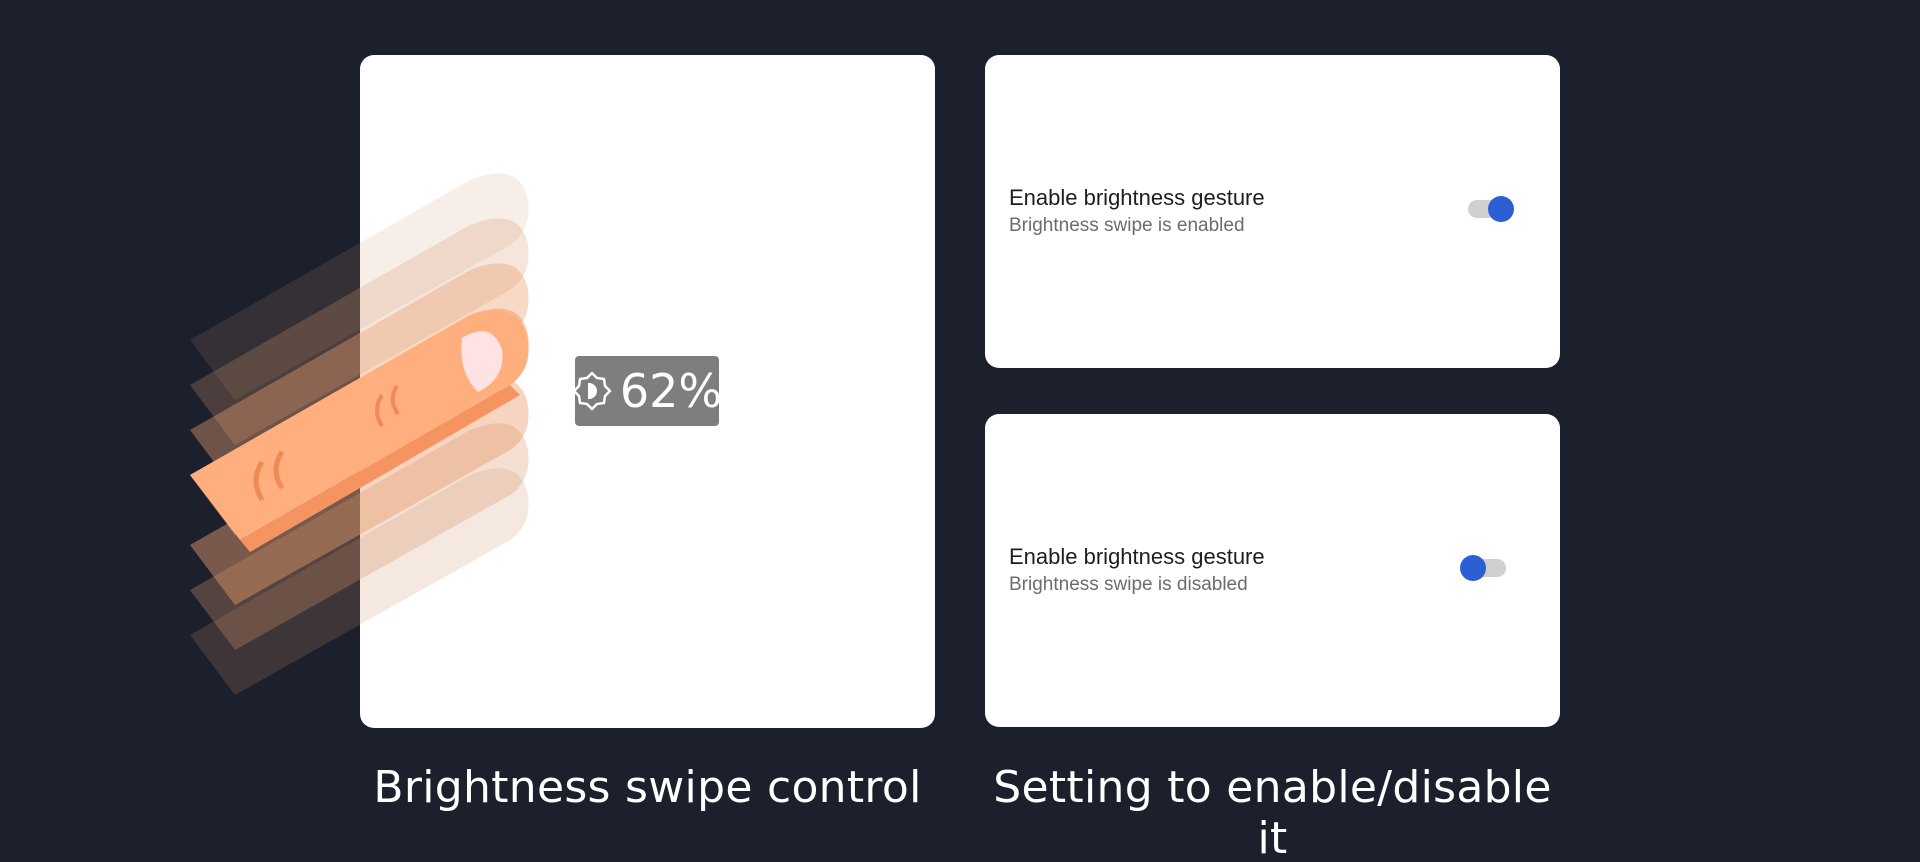 The height and width of the screenshot is (862, 1920). I want to click on brightness-gesture-toggle-off, so click(1483, 568).